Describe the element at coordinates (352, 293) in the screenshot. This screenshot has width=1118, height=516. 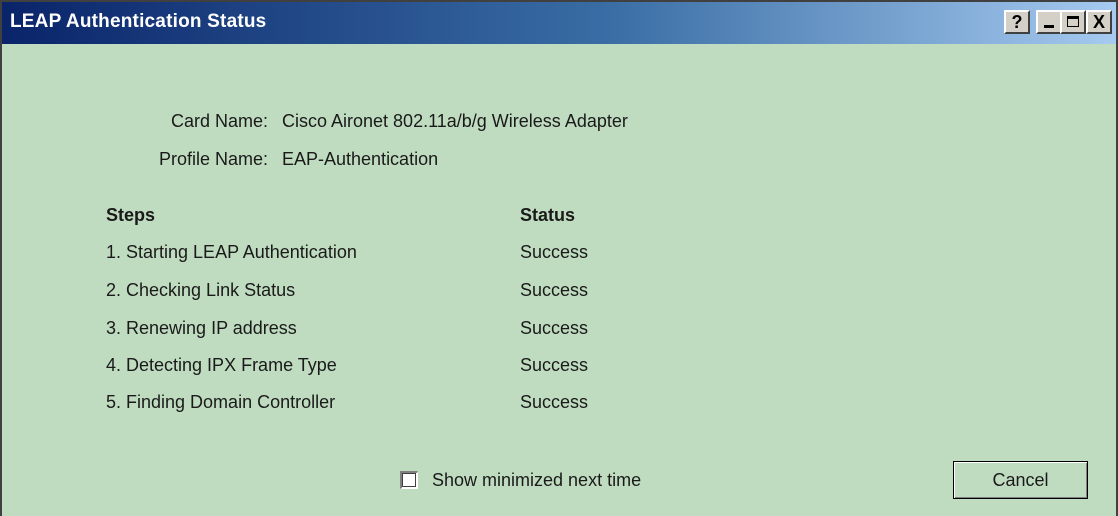
I see `step-row: 2. Checking Link Status Success` at that location.